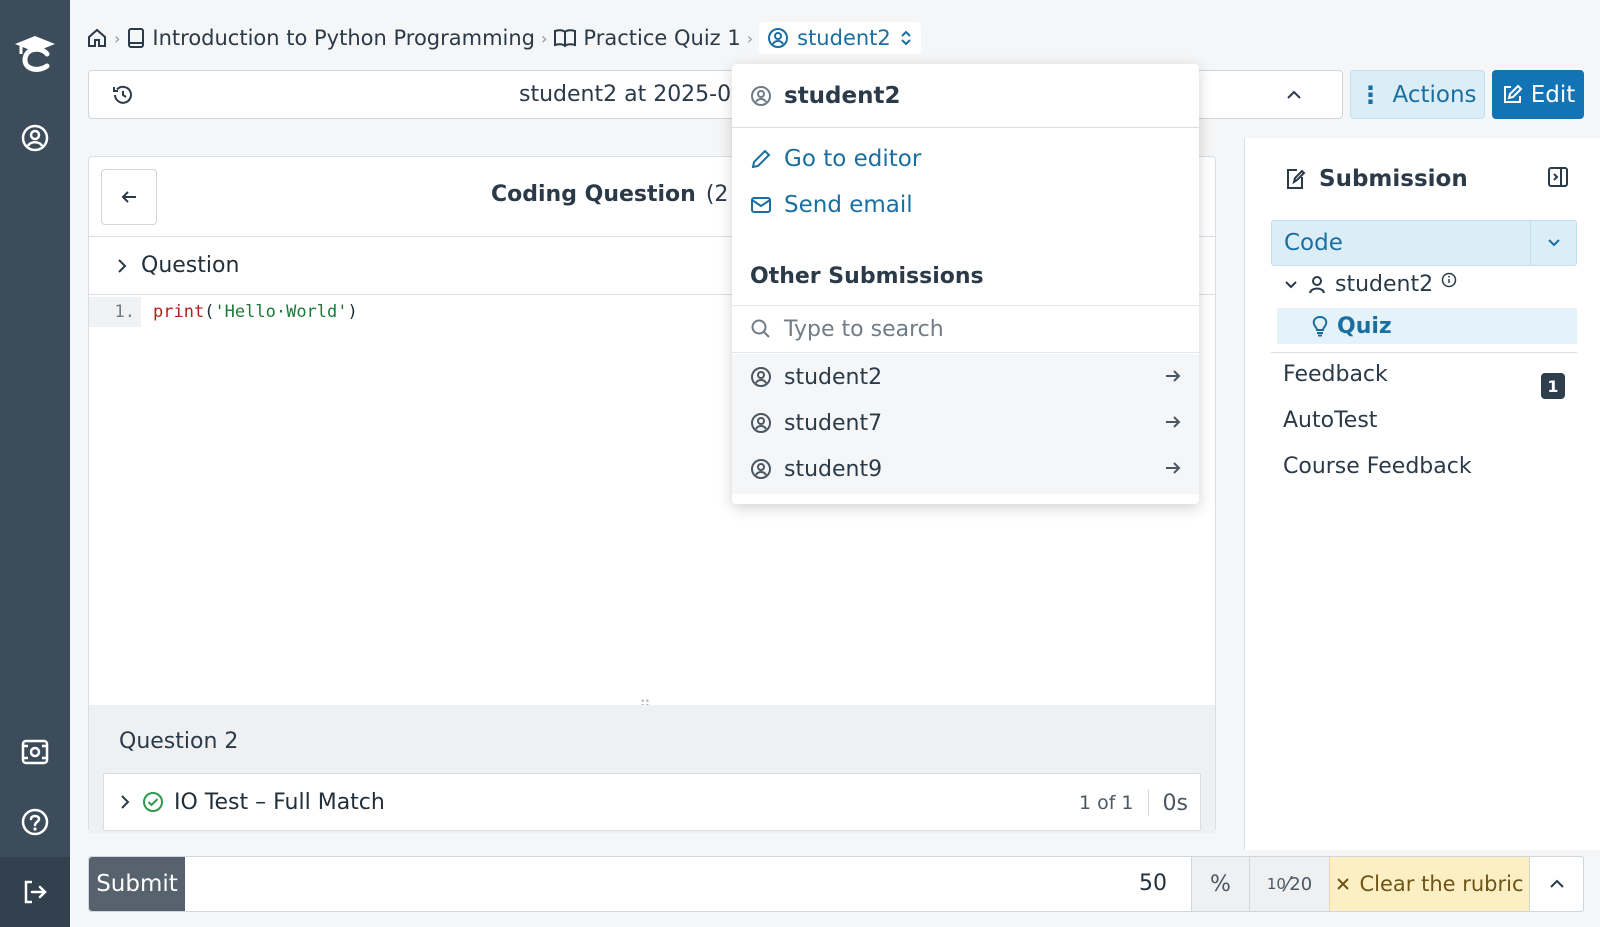 Image resolution: width=1600 pixels, height=927 pixels. Describe the element at coordinates (836, 884) in the screenshot. I see `grading-bar: Submit 50 % 10 ⁄ 20 Clear the rubric` at that location.